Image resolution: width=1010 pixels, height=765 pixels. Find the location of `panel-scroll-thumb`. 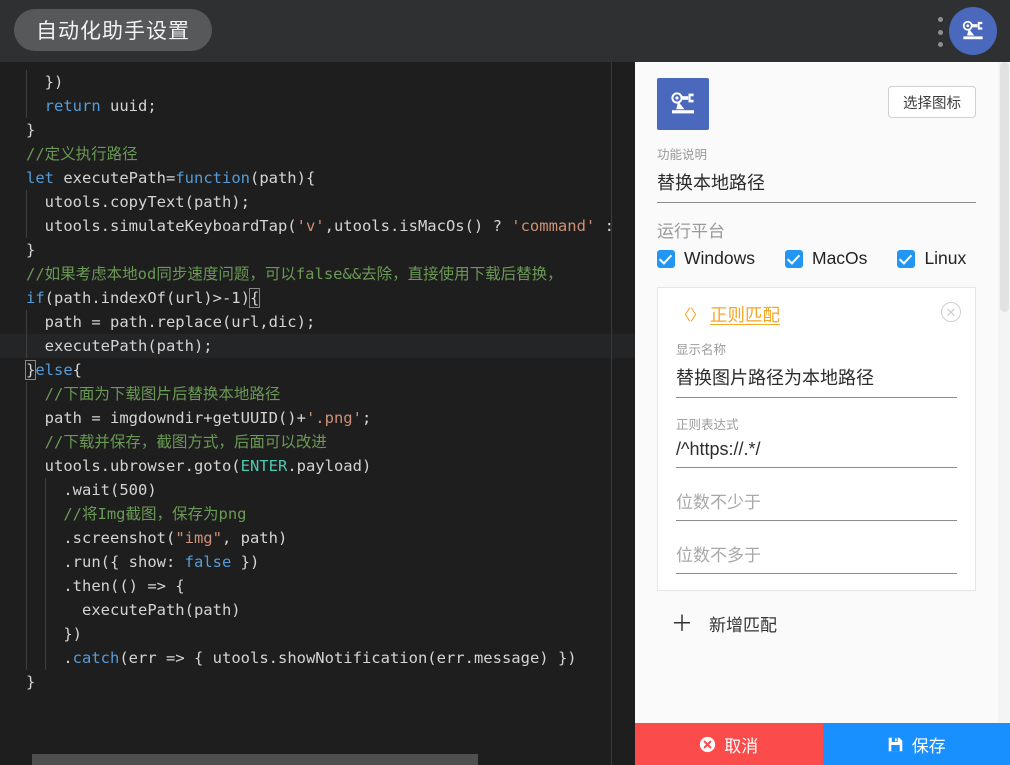

panel-scroll-thumb is located at coordinates (1004, 187).